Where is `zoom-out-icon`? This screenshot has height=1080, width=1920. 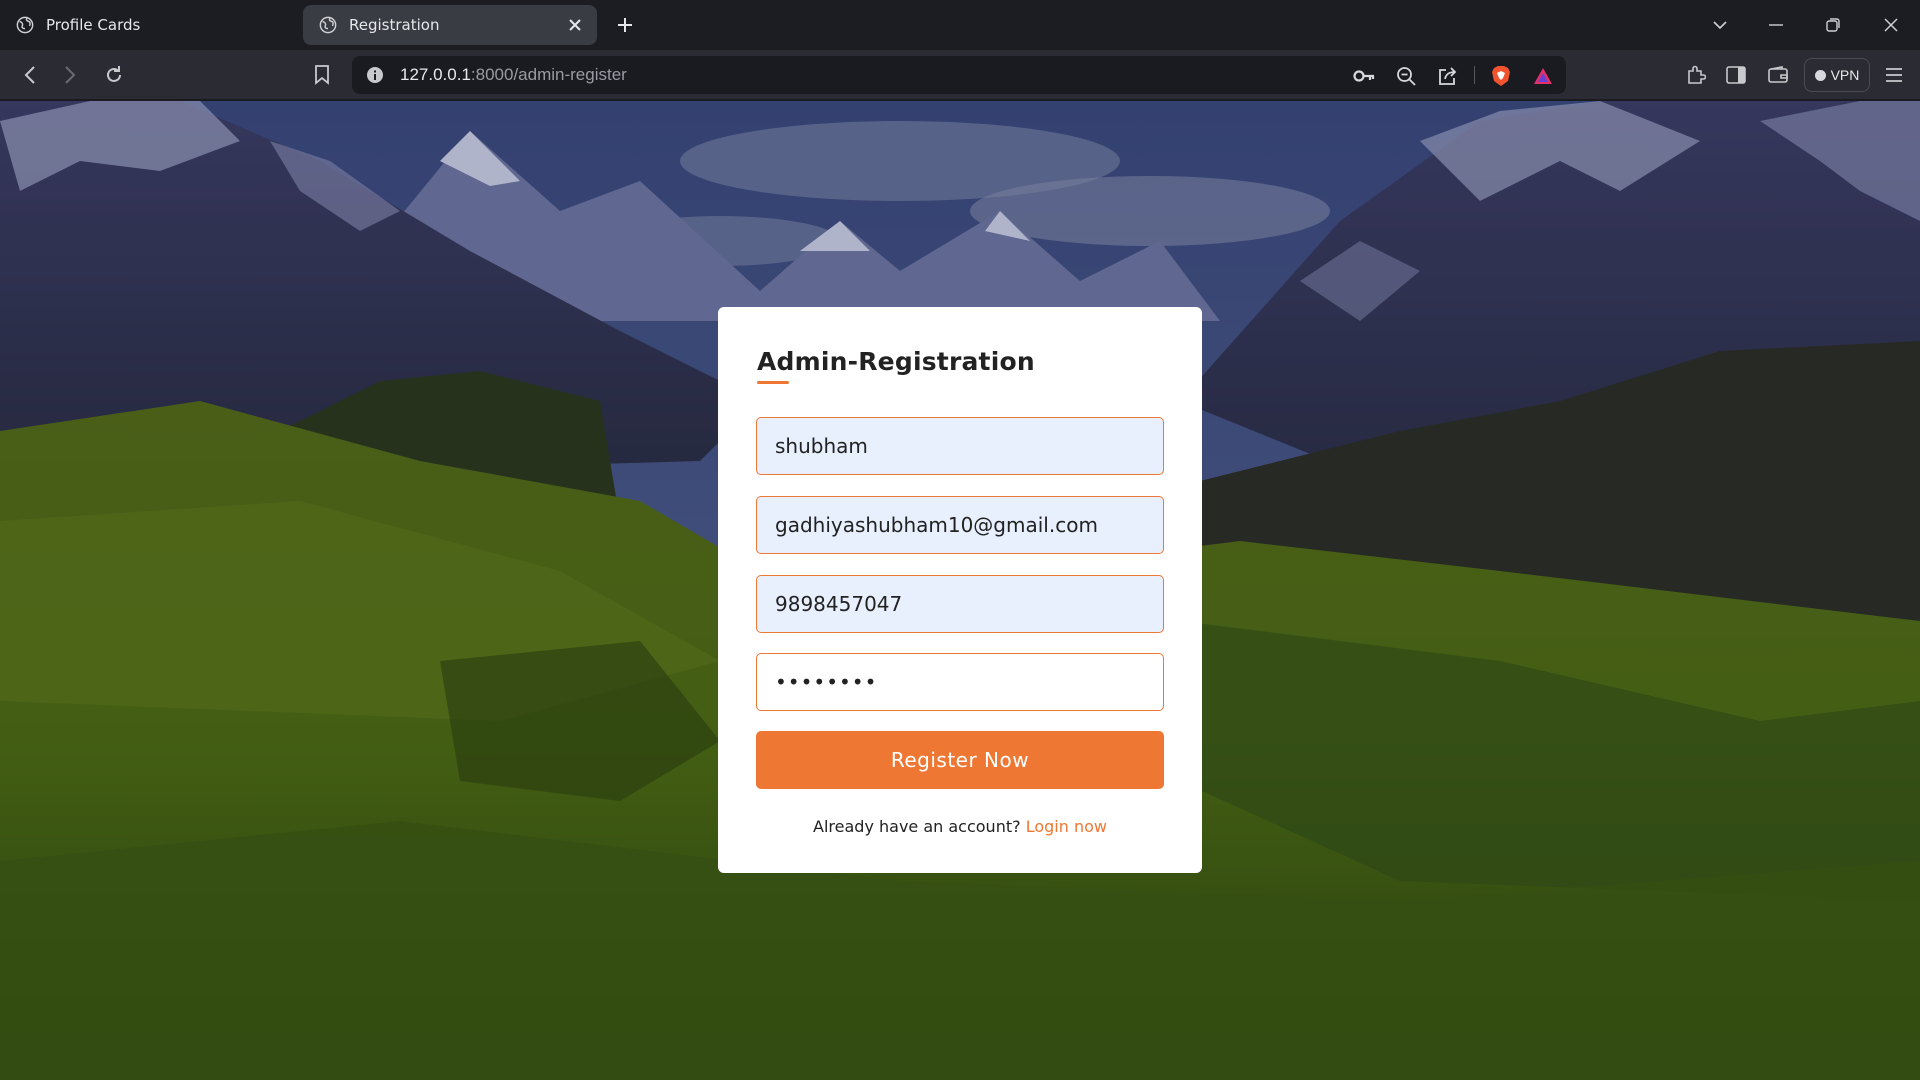
zoom-out-icon is located at coordinates (1406, 76).